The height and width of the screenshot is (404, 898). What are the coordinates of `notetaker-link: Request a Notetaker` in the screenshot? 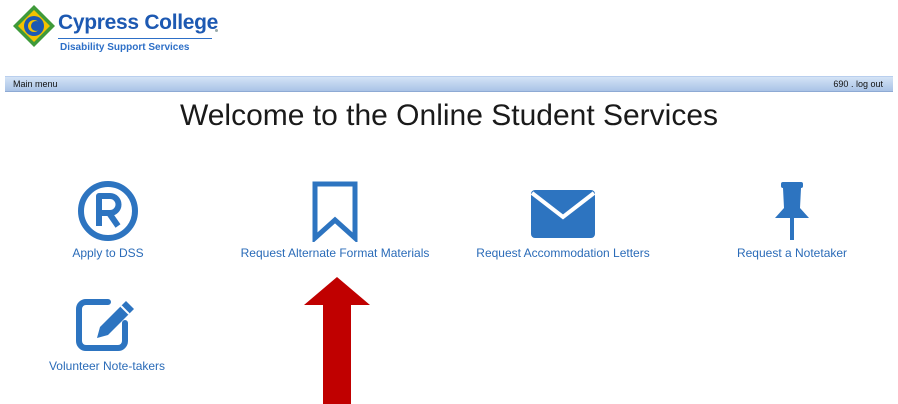 It's located at (792, 220).